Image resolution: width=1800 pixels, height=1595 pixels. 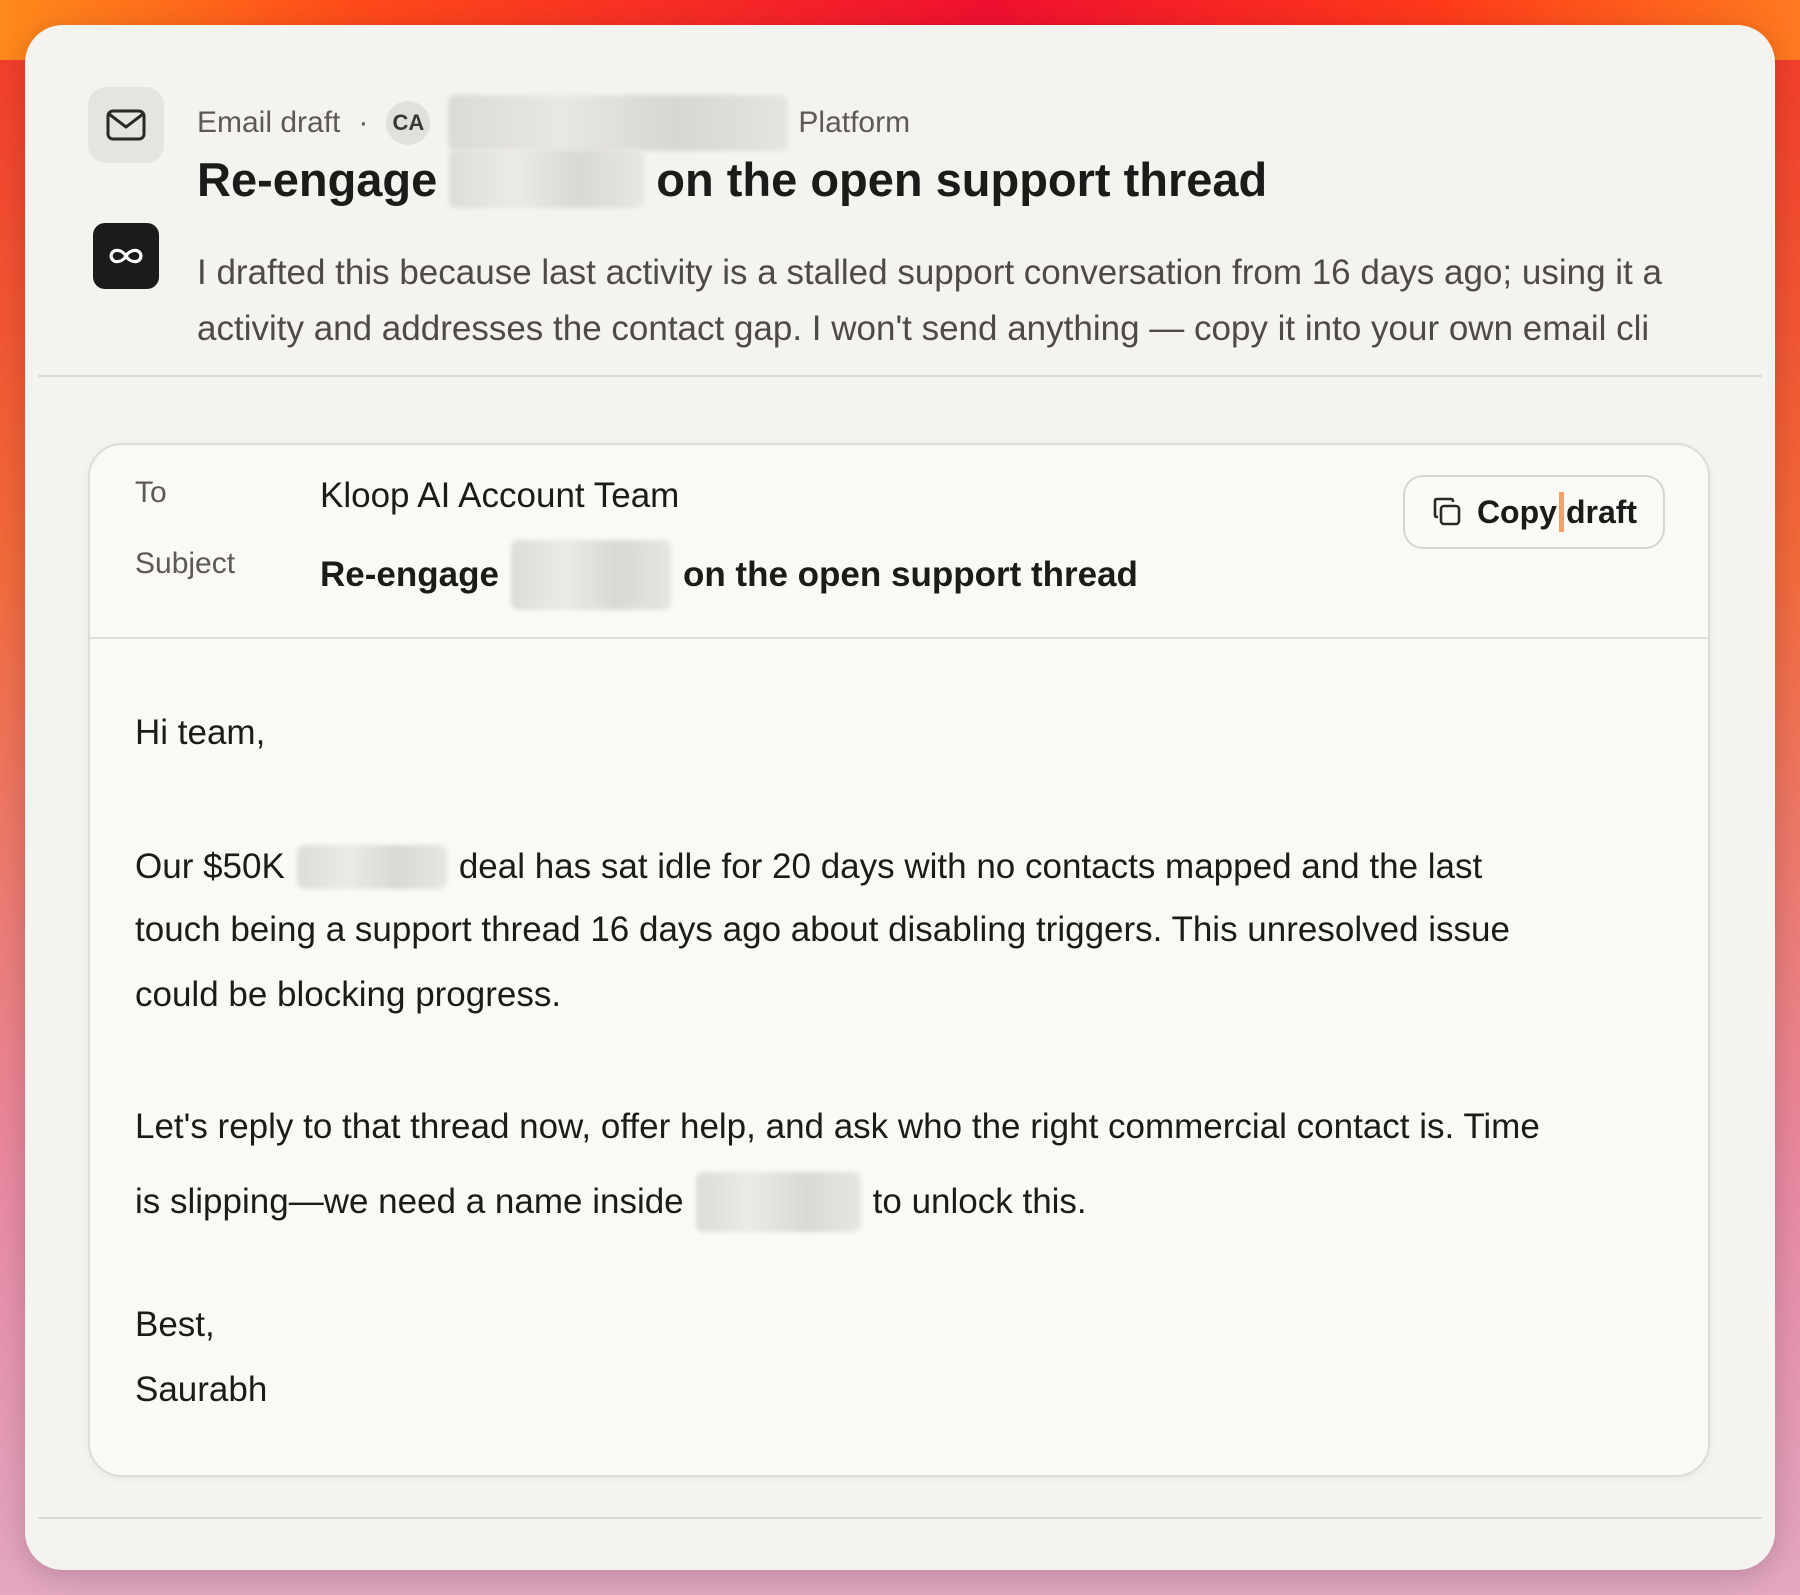 I want to click on copy-icon, so click(x=1447, y=511).